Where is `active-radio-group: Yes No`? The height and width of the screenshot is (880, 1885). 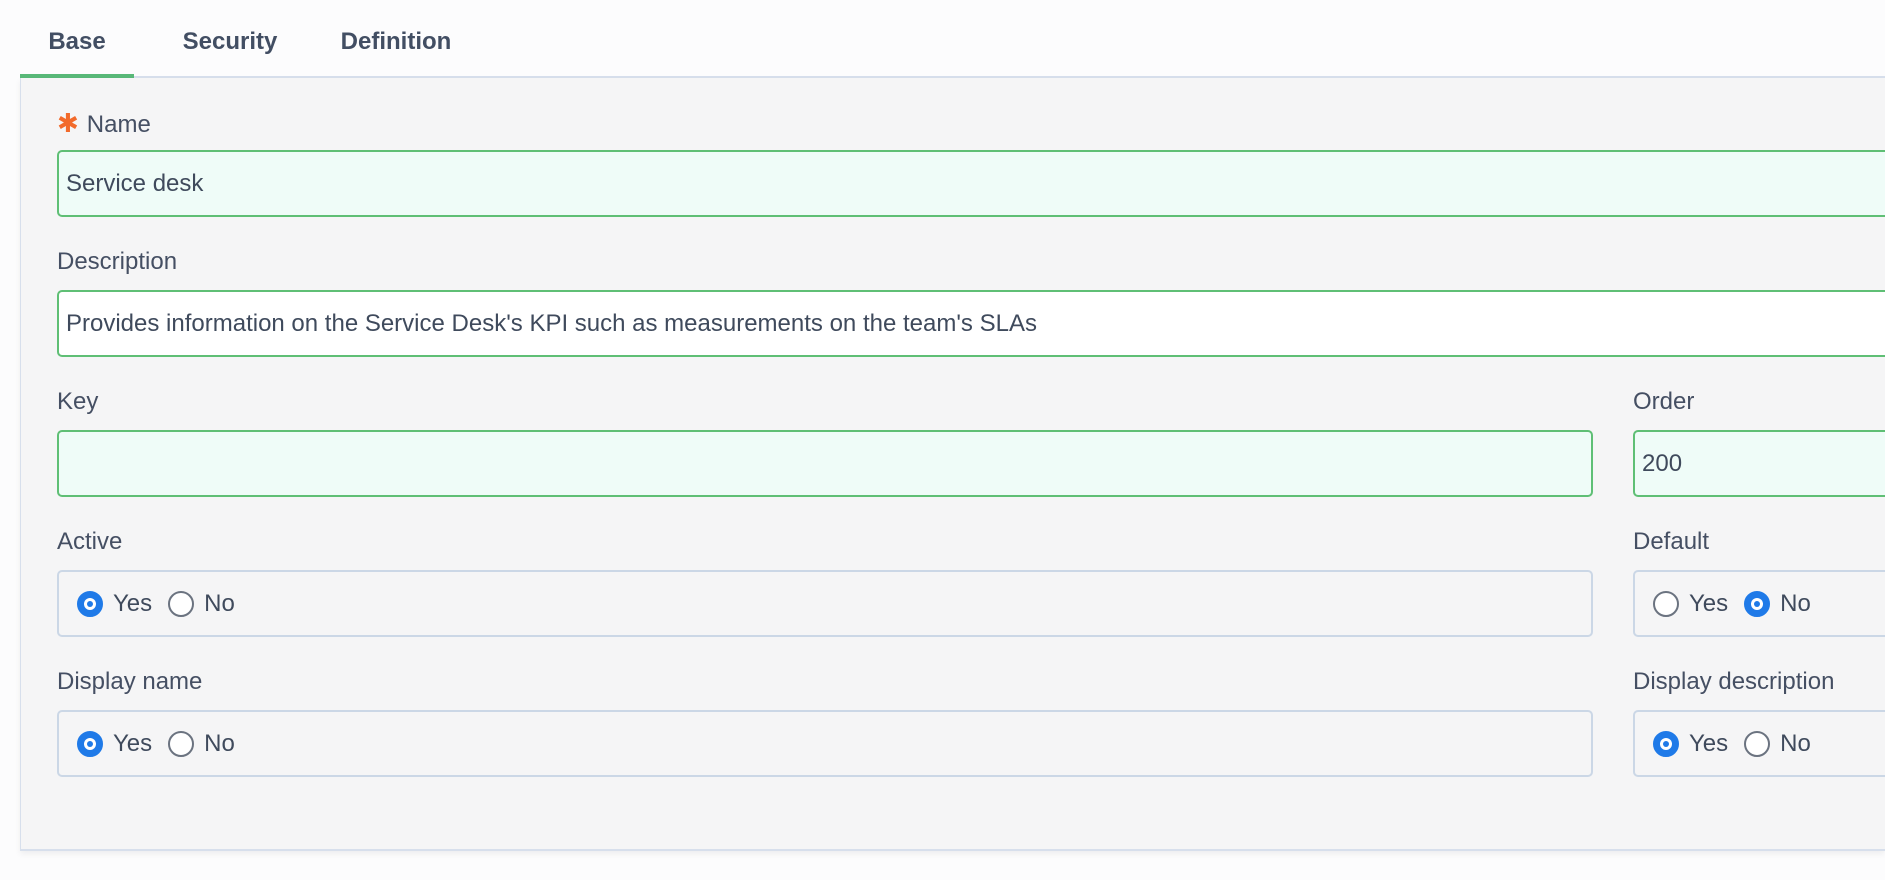 active-radio-group: Yes No is located at coordinates (825, 603).